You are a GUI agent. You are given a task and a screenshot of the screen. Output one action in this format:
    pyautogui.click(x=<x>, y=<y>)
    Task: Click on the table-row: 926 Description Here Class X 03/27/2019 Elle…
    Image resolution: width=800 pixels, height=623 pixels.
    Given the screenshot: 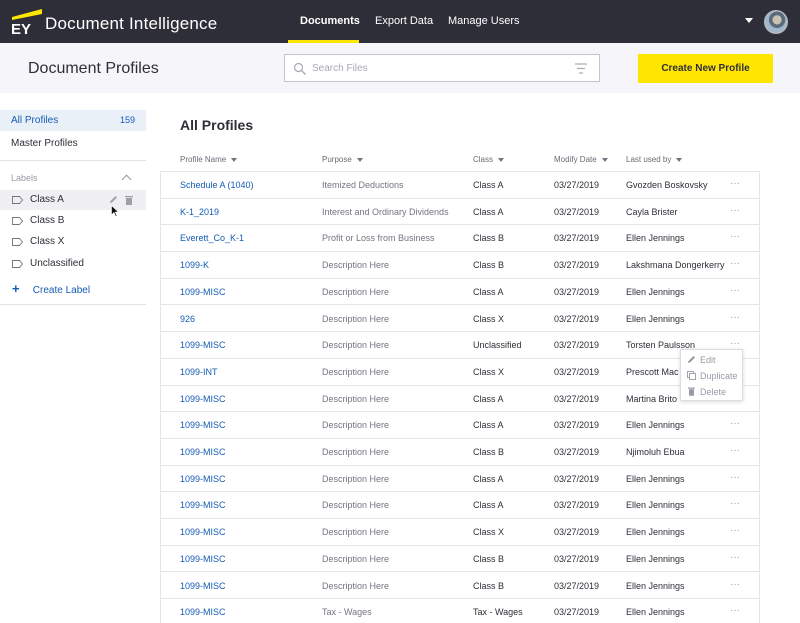 What is the action you would take?
    pyautogui.click(x=460, y=319)
    